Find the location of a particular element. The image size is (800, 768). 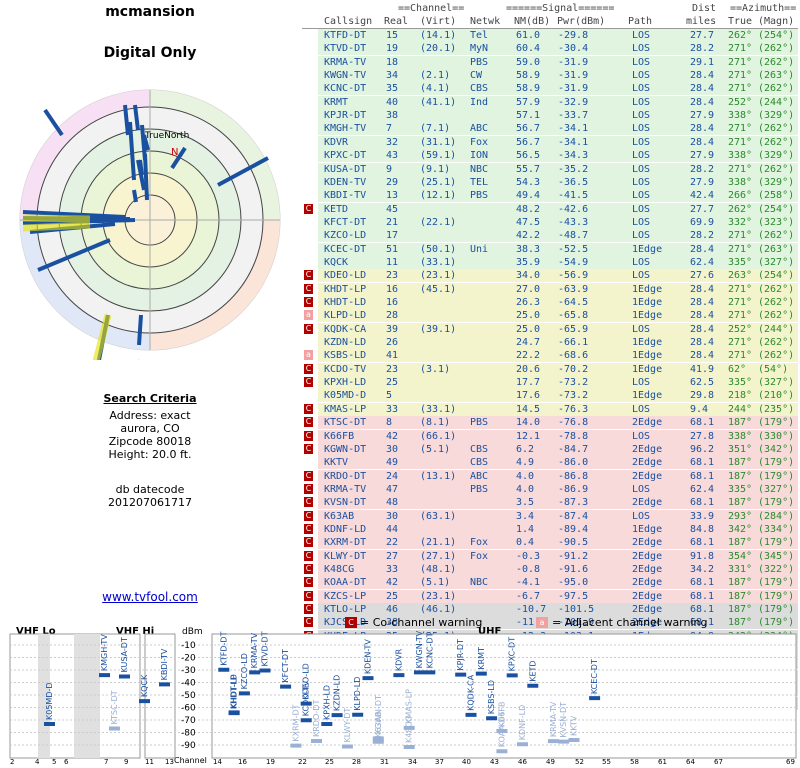

table-row: KPJR-DT 38 57.1 -33.7 LOS 27.9 338° (329°) is located at coordinates (550, 116).